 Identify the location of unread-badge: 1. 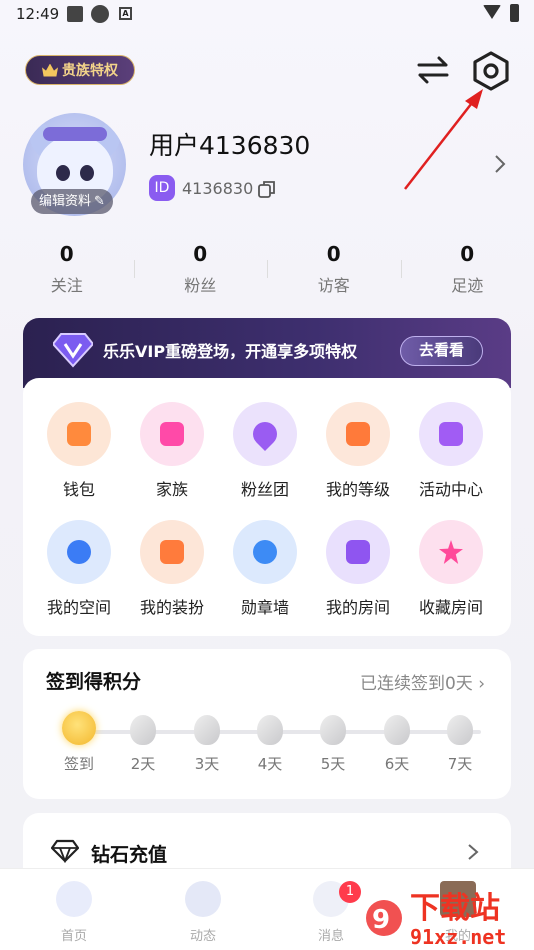
(350, 892).